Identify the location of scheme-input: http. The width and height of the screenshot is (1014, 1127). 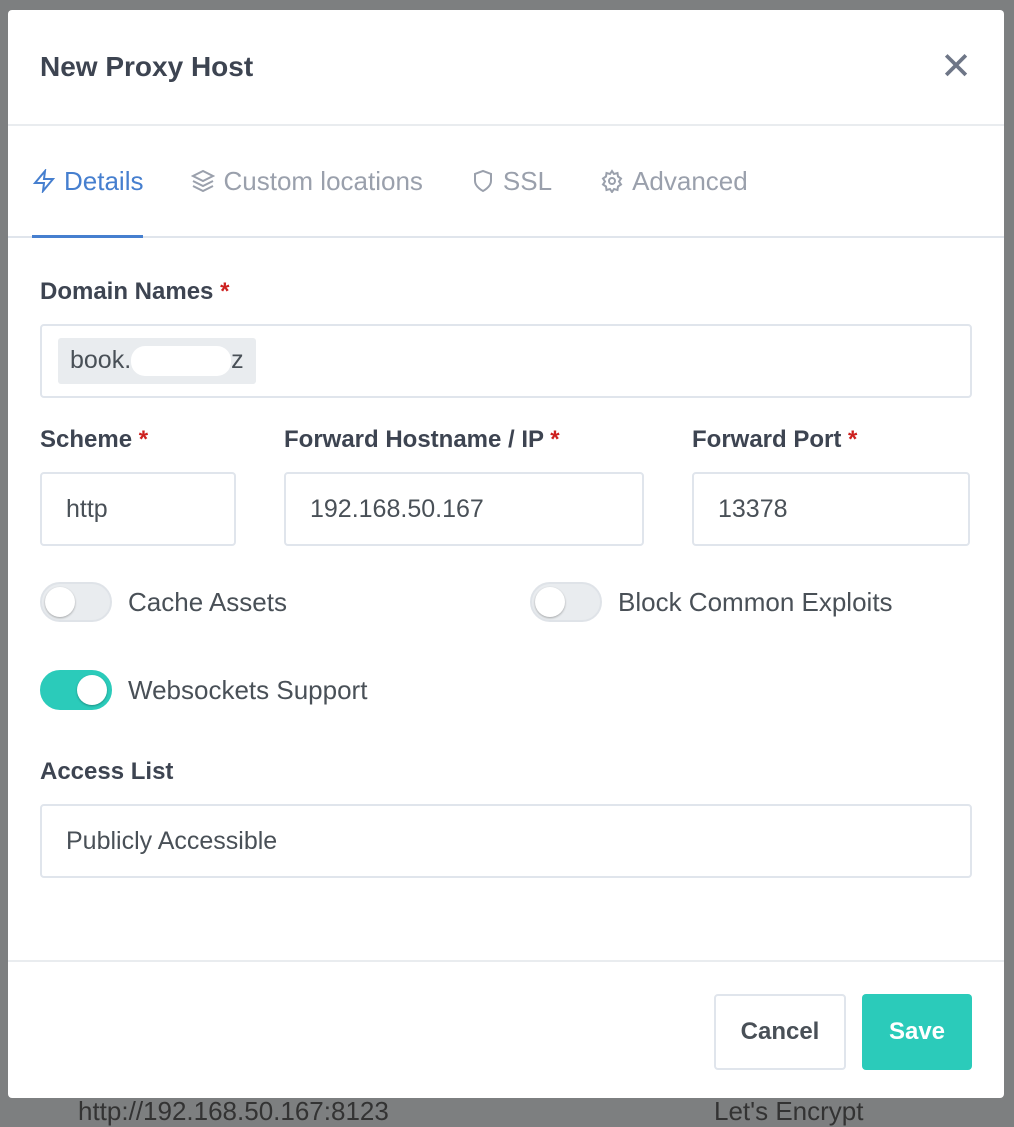
(138, 509).